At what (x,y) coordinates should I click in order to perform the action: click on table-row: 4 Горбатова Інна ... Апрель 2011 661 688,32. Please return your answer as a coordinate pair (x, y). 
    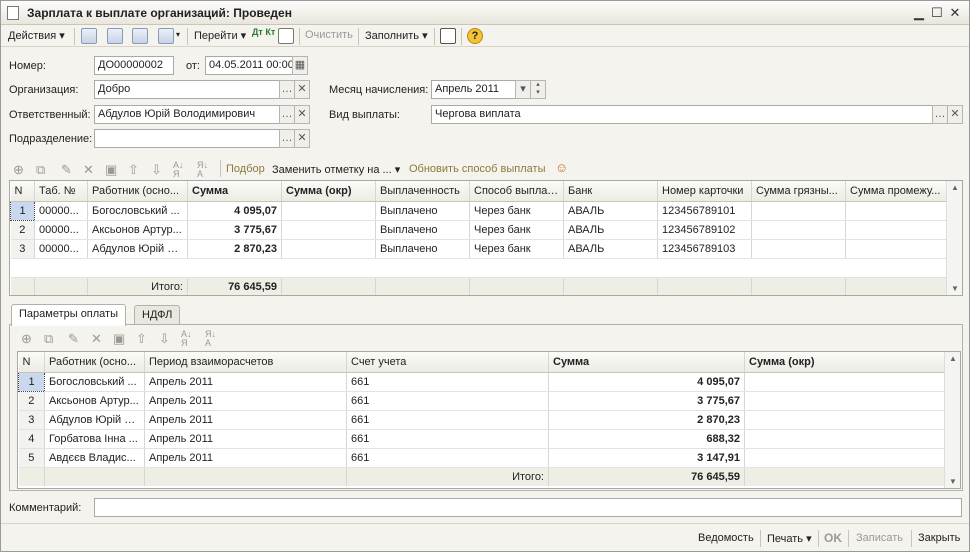
    Looking at the image, I should click on (482, 439).